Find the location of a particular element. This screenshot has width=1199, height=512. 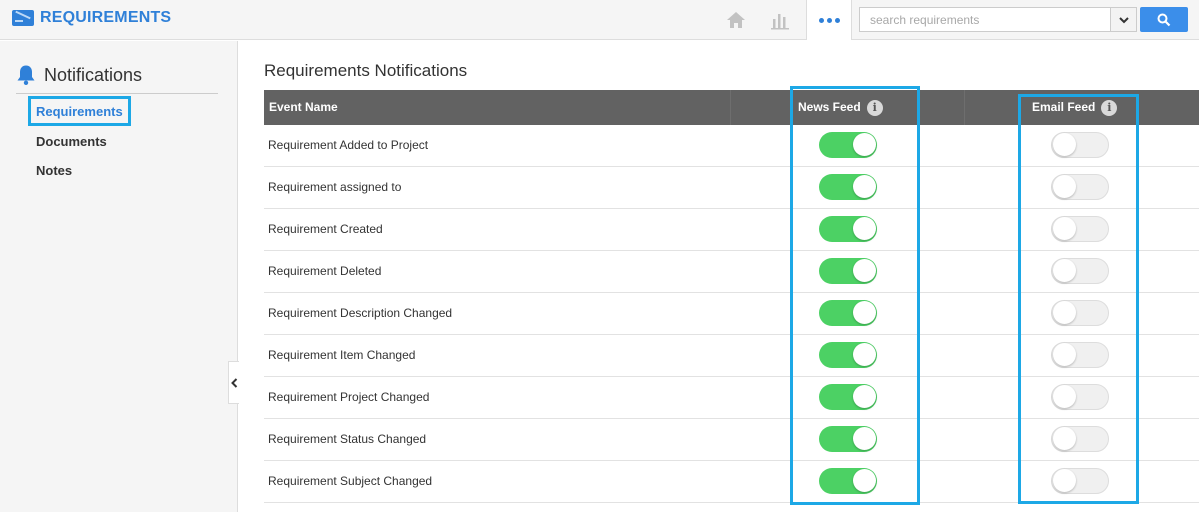

event-name-cell: Requirement Description Changed is located at coordinates (360, 313).